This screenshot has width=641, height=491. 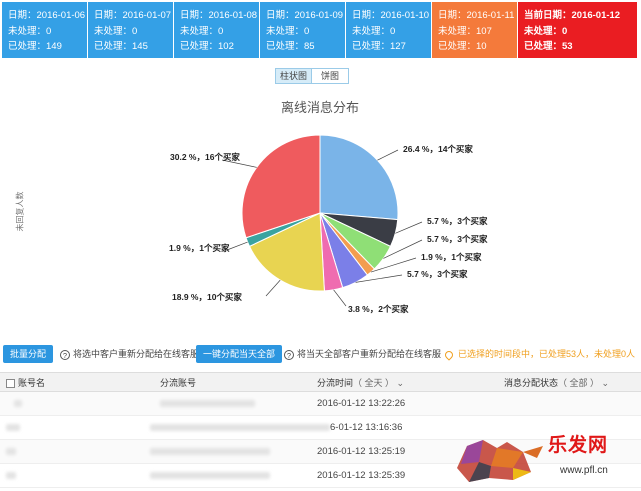 What do you see at coordinates (378, 309) in the screenshot?
I see `slice-label: 3.8 %，2个买家` at bounding box center [378, 309].